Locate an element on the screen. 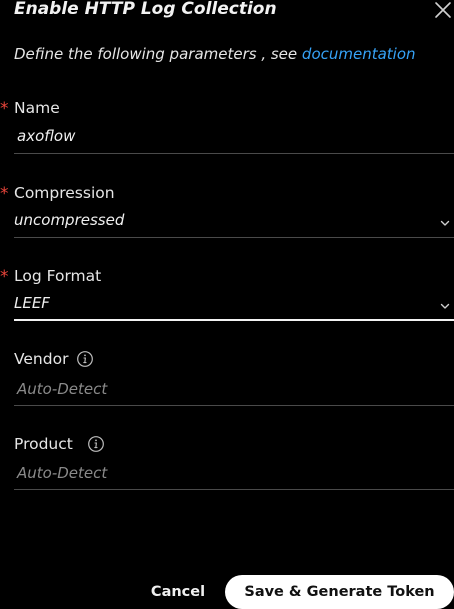  compression-required-marker: * is located at coordinates (4, 194).